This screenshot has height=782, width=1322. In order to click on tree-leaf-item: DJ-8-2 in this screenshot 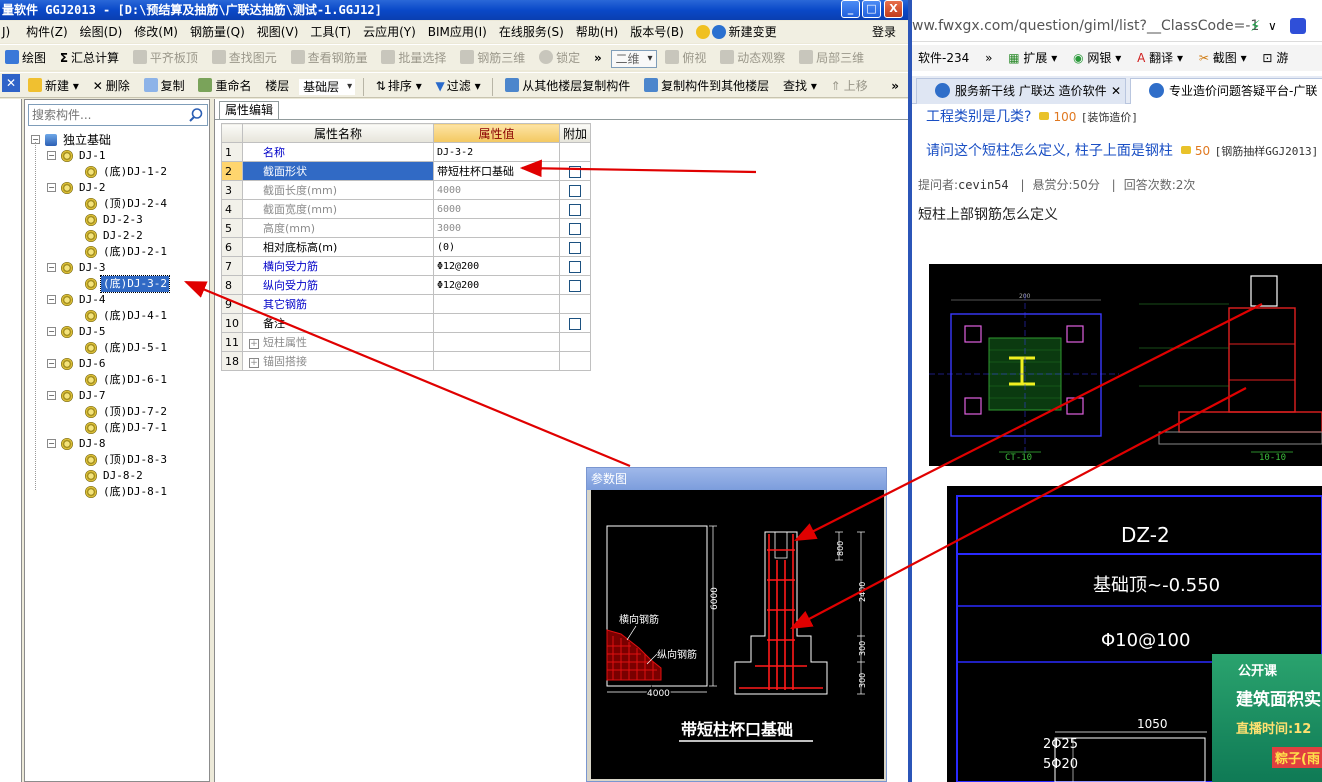, I will do `click(119, 476)`.